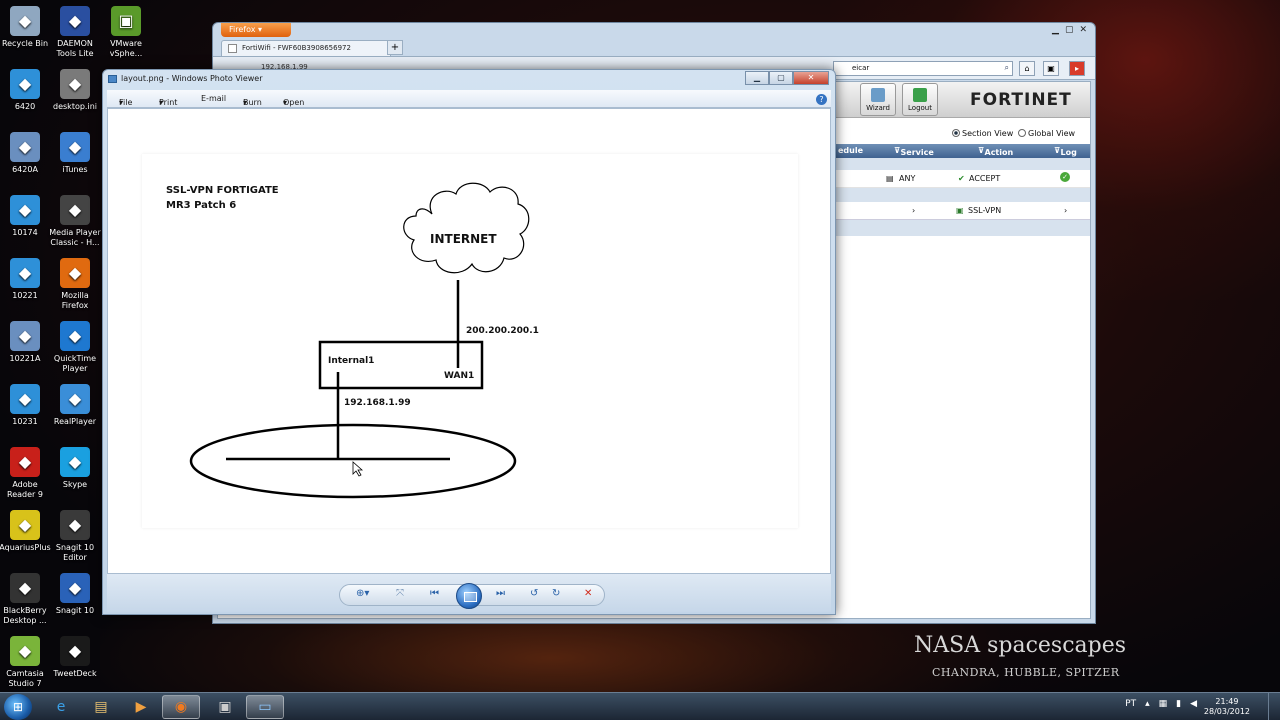  Describe the element at coordinates (26, 153) in the screenshot. I see `desktop-icon: ◆ 6420A` at that location.